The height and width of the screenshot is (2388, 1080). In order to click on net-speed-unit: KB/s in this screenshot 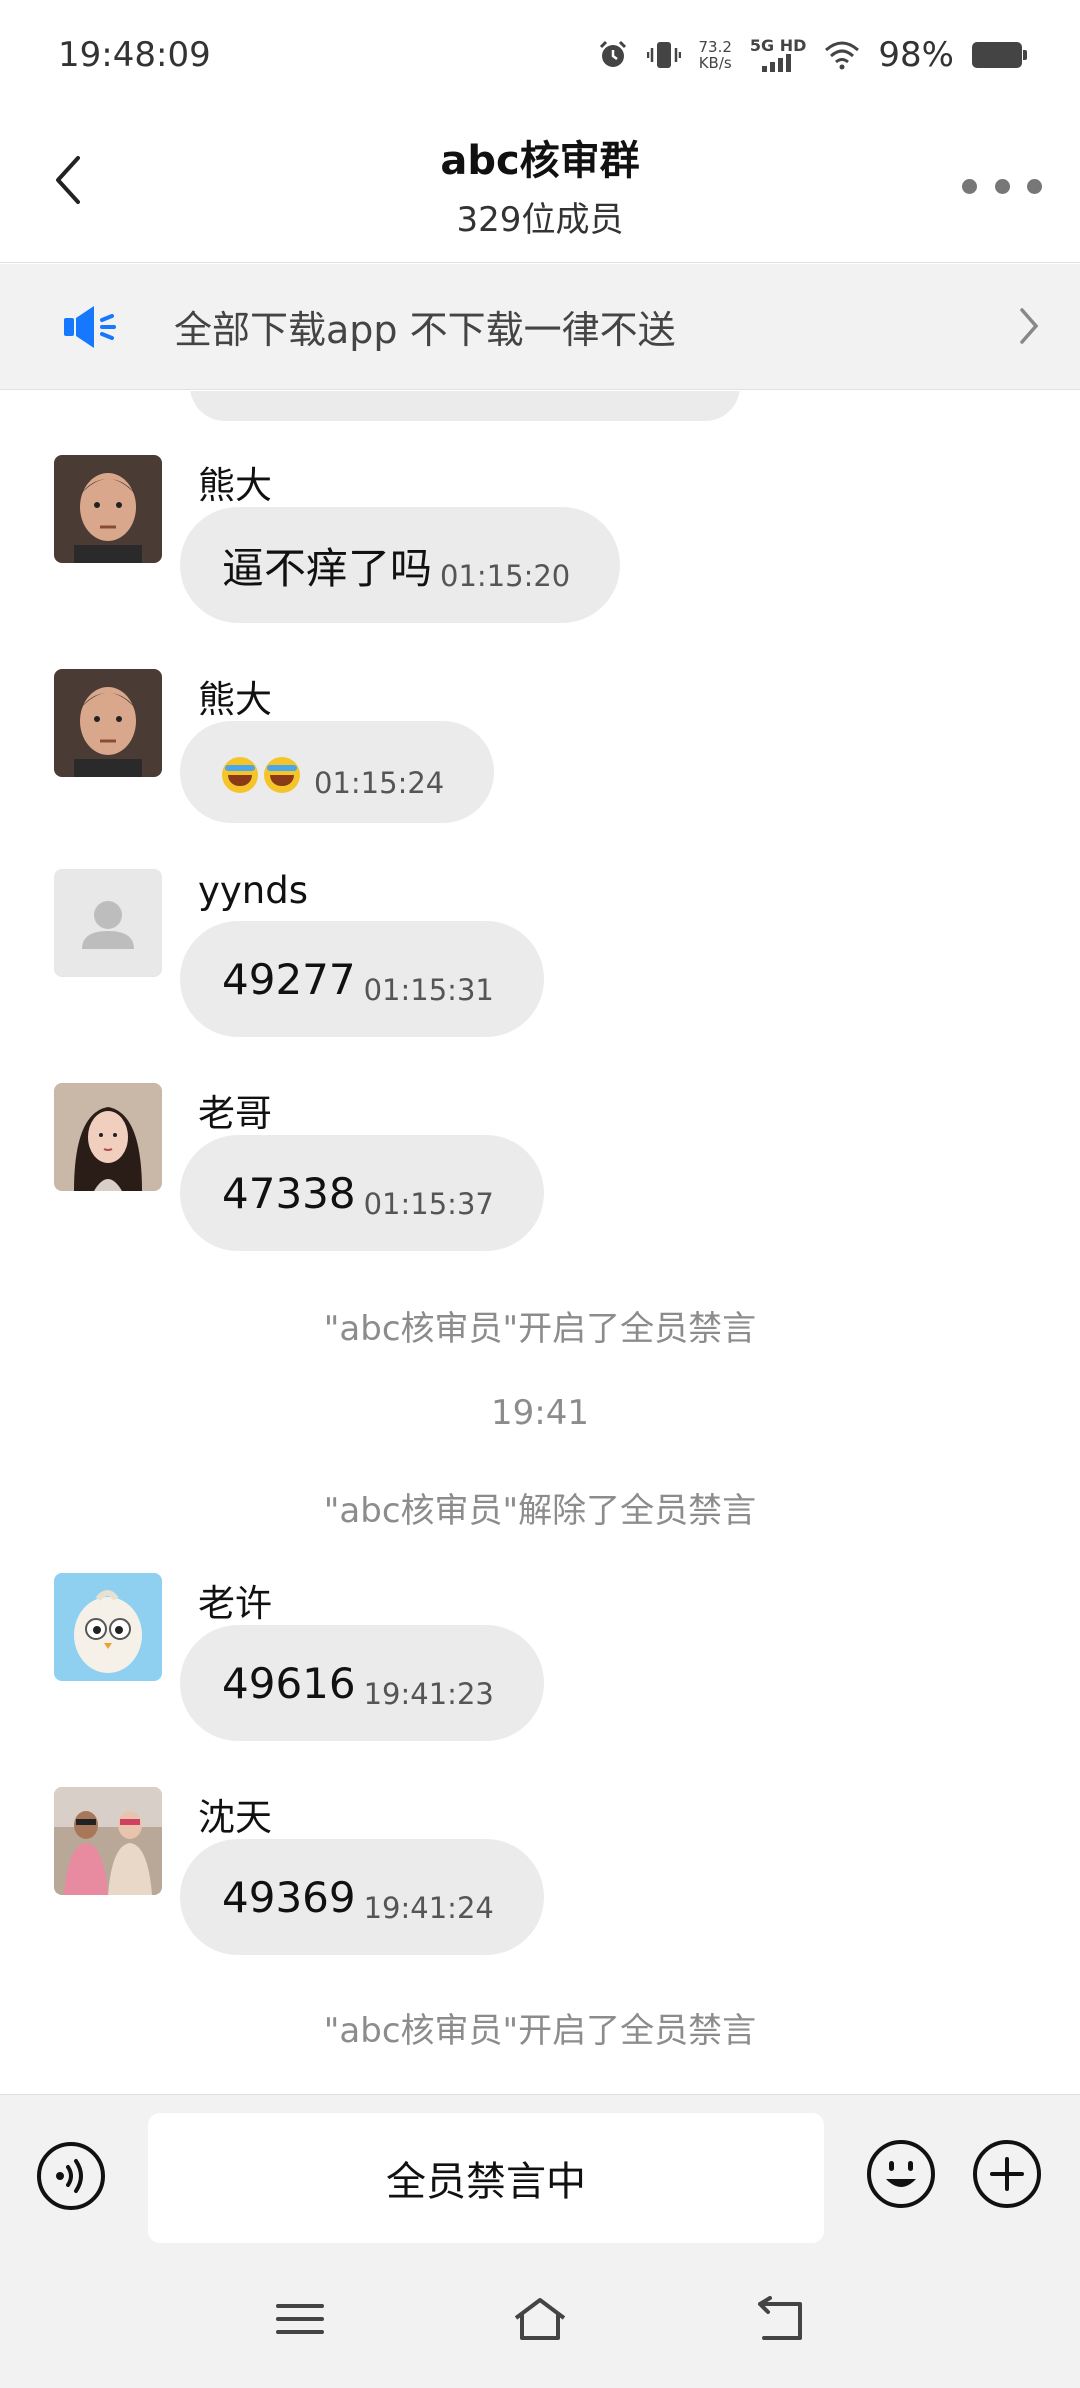, I will do `click(715, 63)`.